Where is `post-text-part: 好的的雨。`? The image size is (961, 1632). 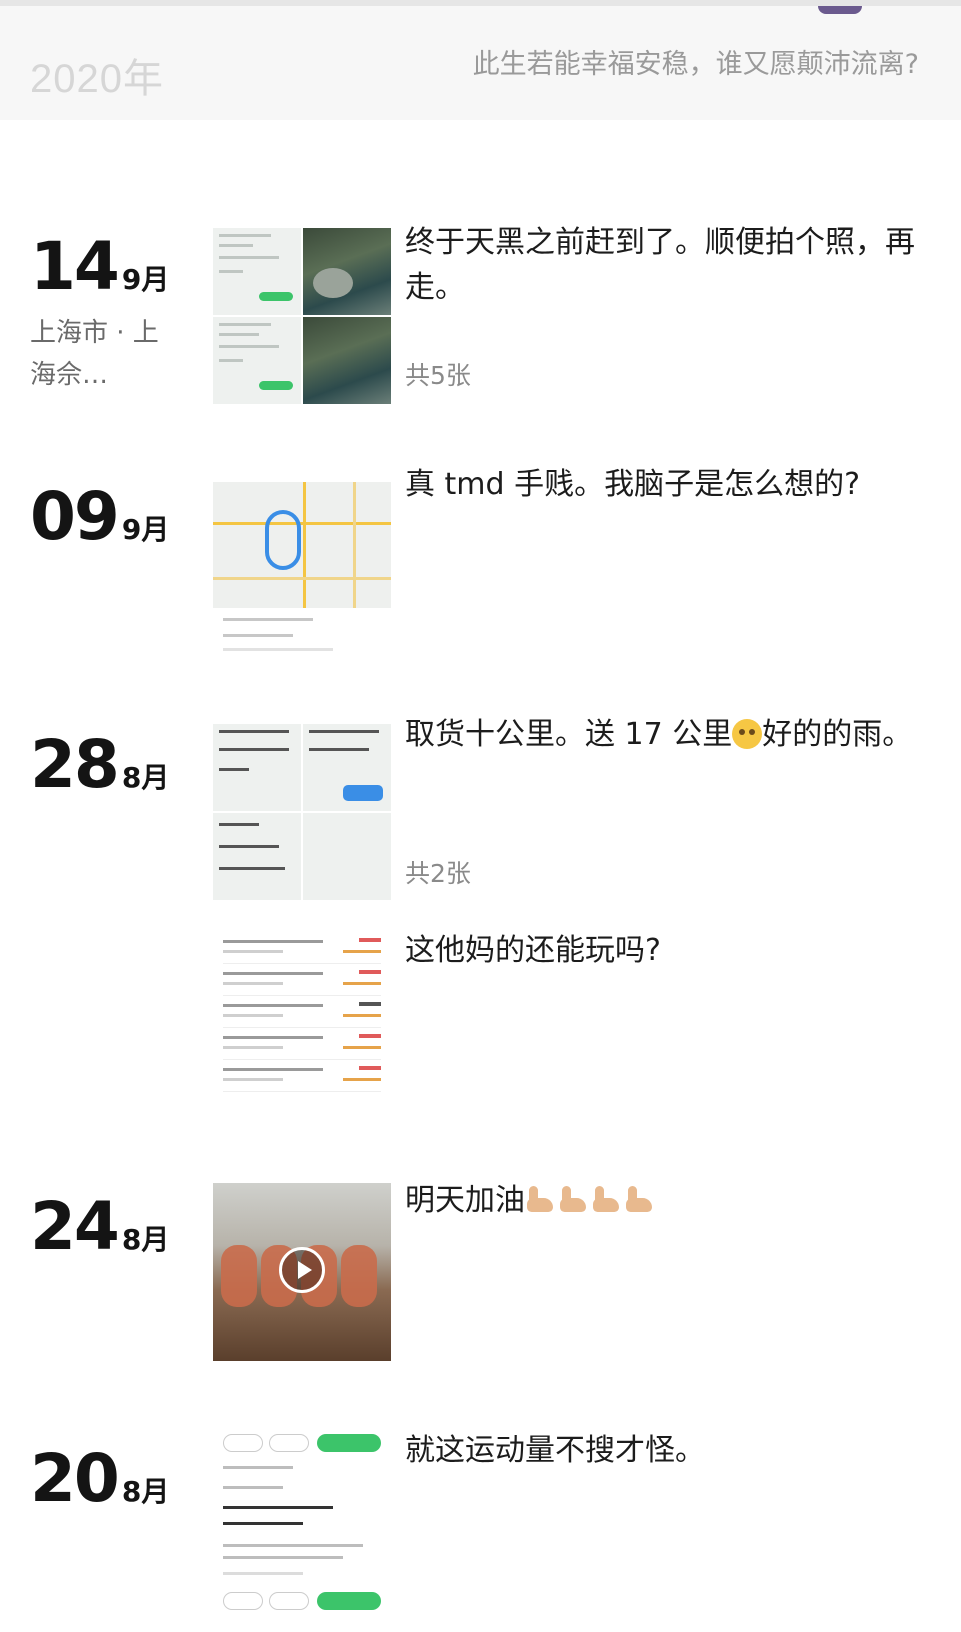 post-text-part: 好的的雨。 is located at coordinates (837, 734).